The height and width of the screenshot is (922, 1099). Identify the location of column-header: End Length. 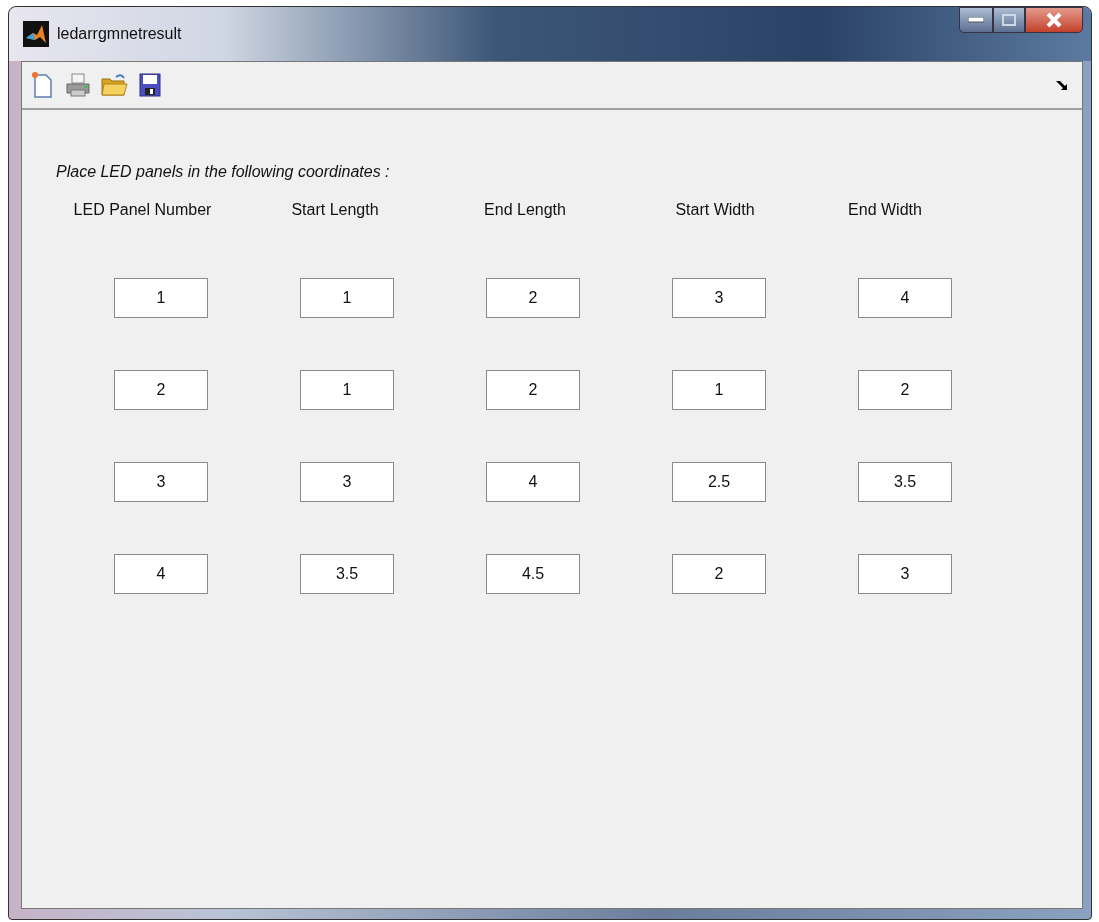
(525, 210).